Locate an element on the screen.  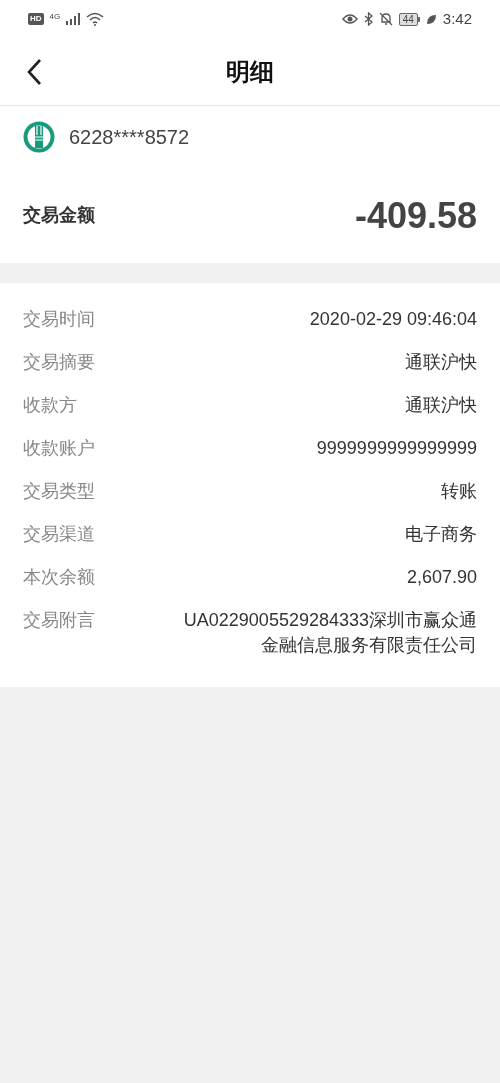
leaf-icon is located at coordinates (431, 19).